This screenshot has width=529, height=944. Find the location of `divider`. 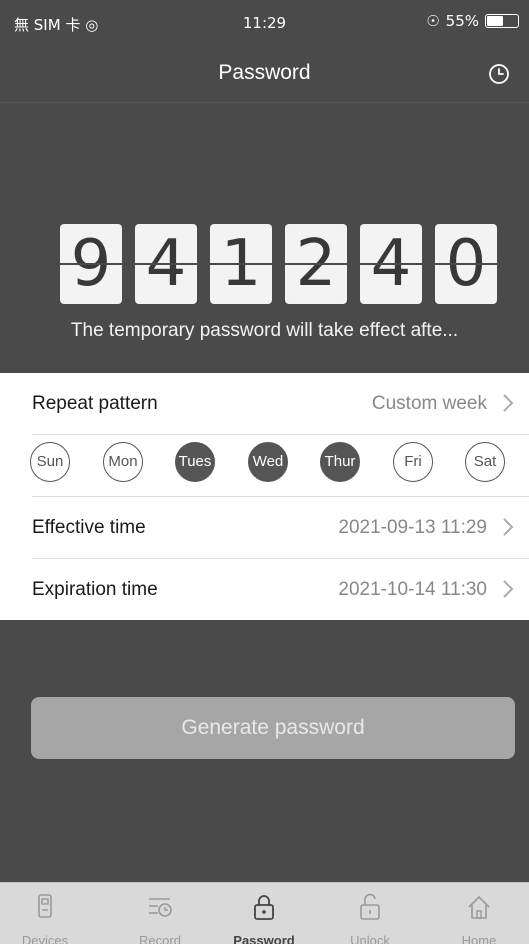

divider is located at coordinates (280, 434).